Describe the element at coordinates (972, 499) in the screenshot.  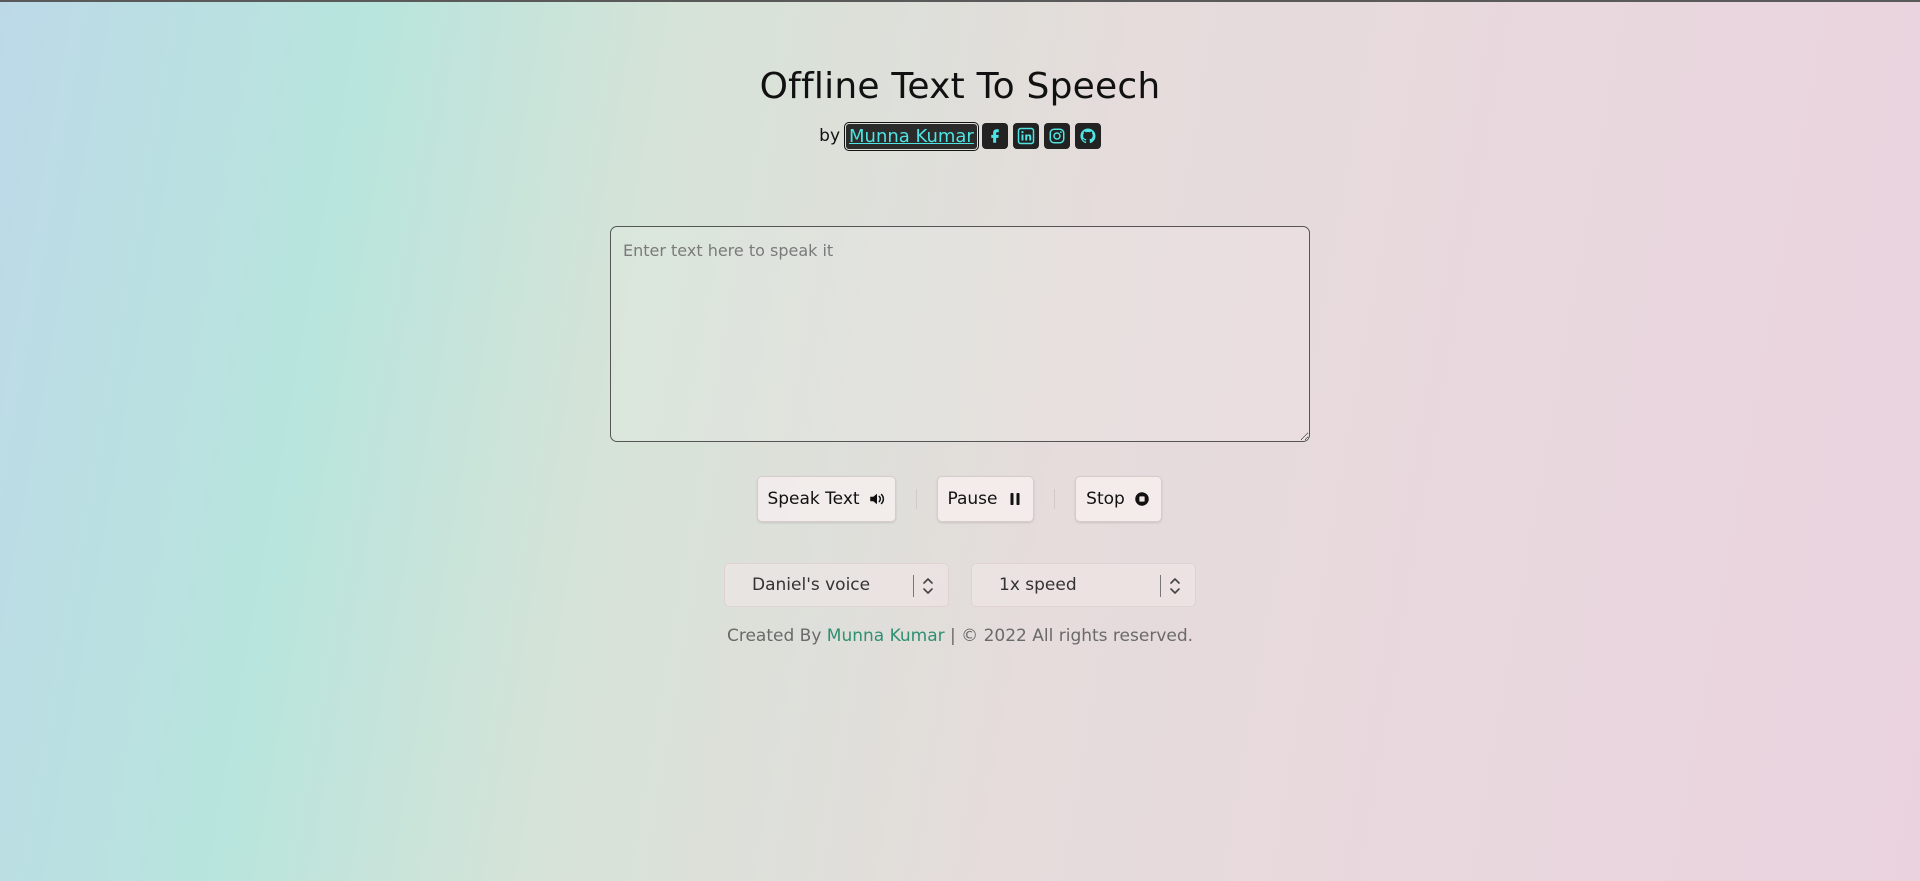
I see `pause-label: Pause` at that location.